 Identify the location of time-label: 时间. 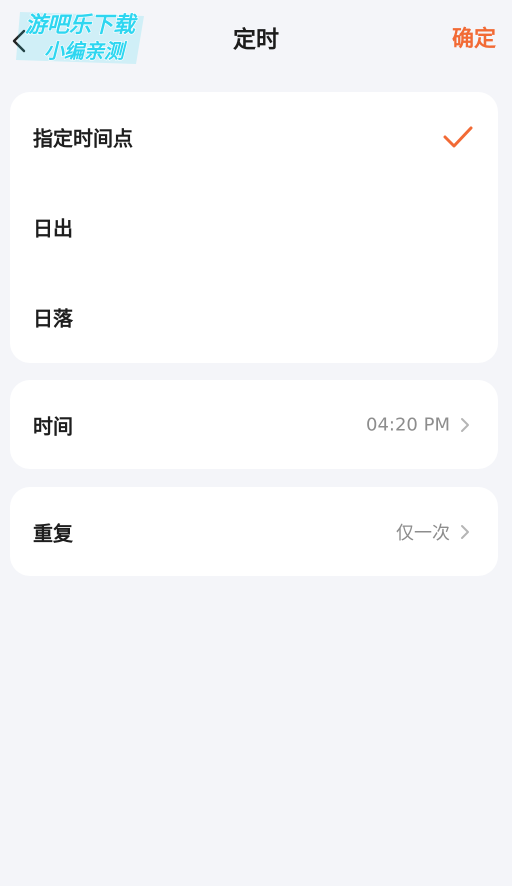
(53, 426).